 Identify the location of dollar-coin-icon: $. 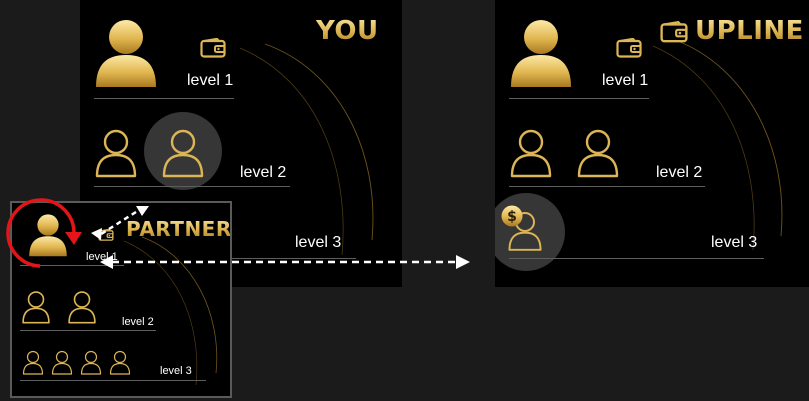
(512, 216).